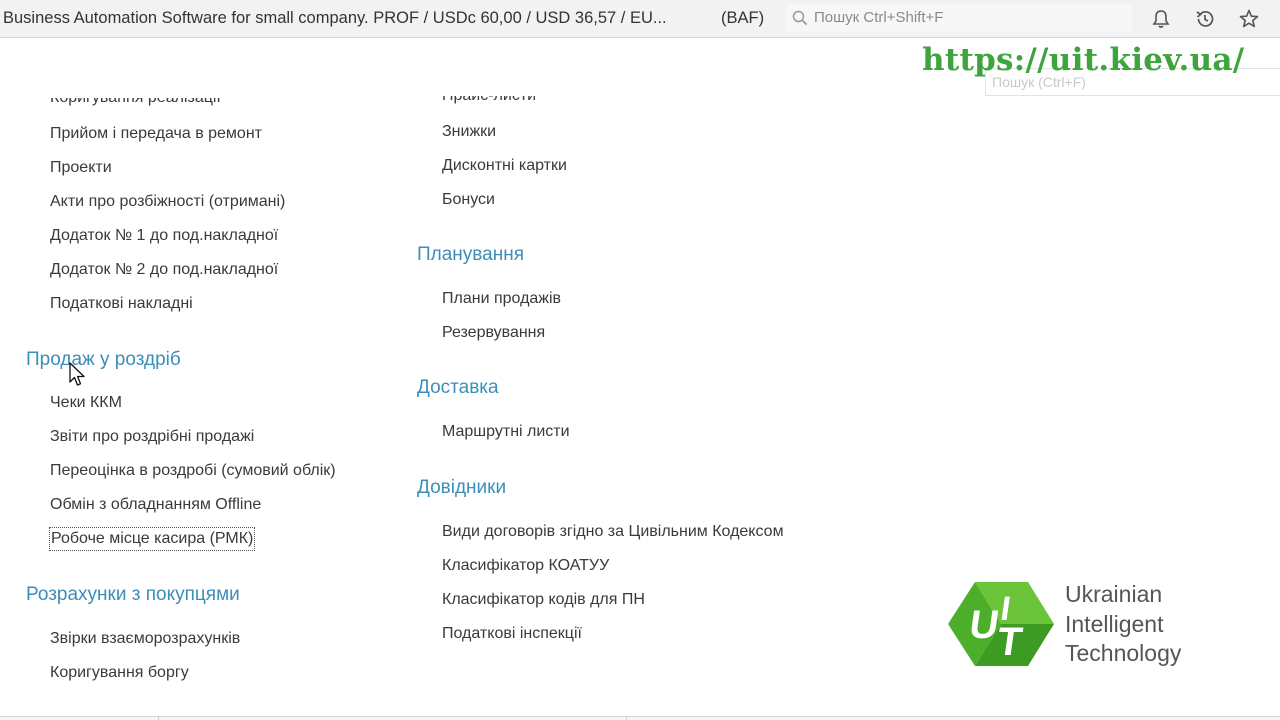 This screenshot has height=720, width=1280. I want to click on bell-icon, so click(1161, 19).